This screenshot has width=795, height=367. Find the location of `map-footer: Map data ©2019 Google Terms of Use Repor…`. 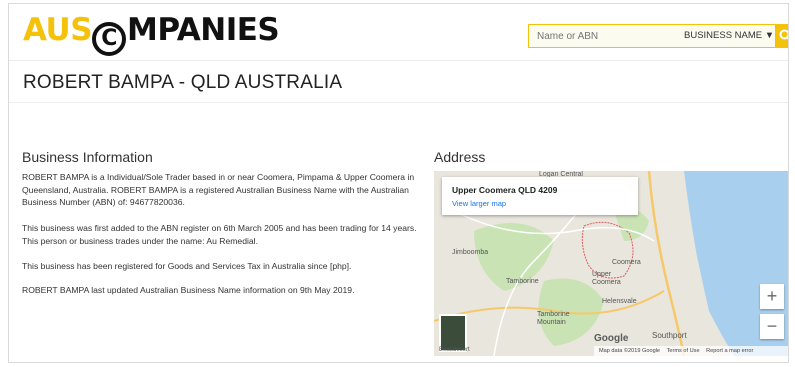

map-footer: Map data ©2019 Google Terms of Use Repor… is located at coordinates (691, 351).